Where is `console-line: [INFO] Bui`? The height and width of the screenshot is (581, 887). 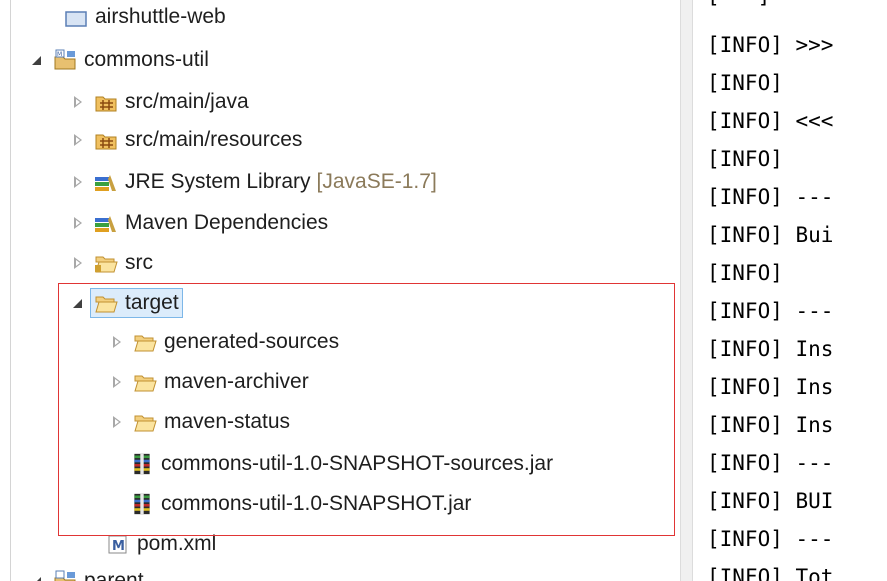 console-line: [INFO] Bui is located at coordinates (770, 235).